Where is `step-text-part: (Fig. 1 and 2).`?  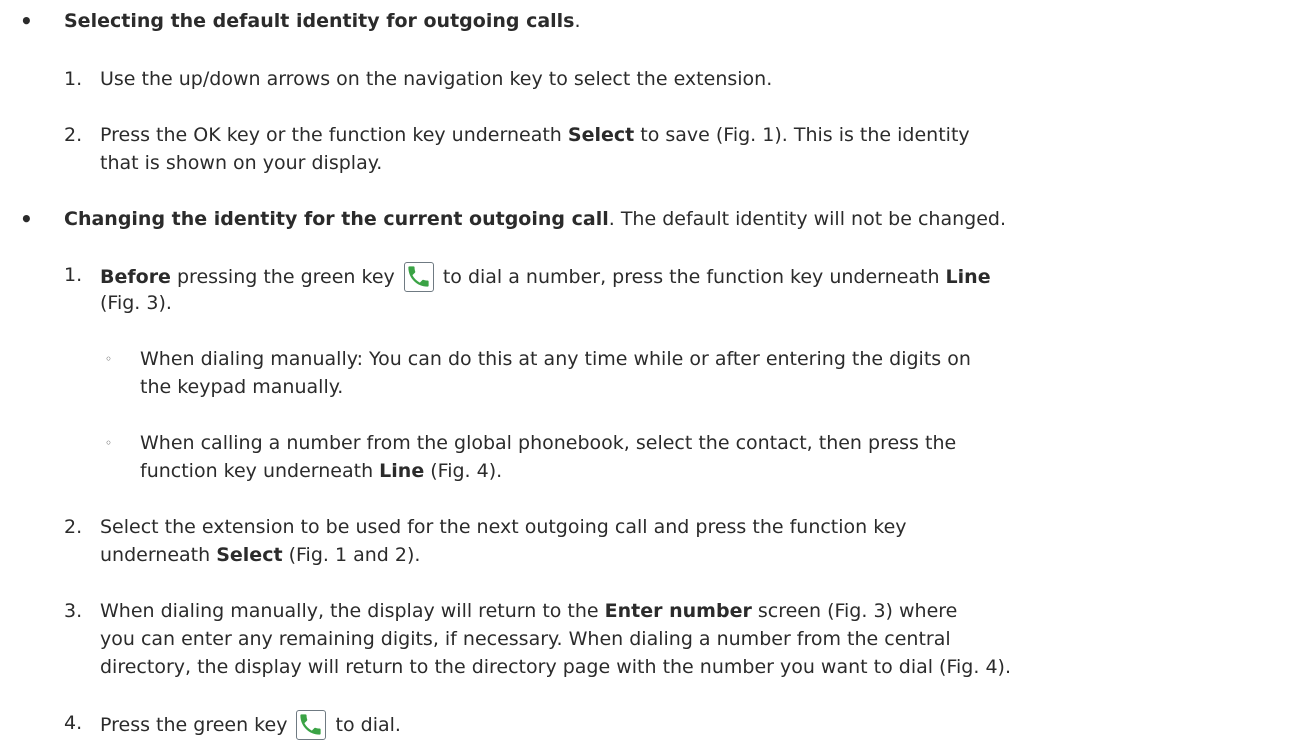 step-text-part: (Fig. 1 and 2). is located at coordinates (351, 555).